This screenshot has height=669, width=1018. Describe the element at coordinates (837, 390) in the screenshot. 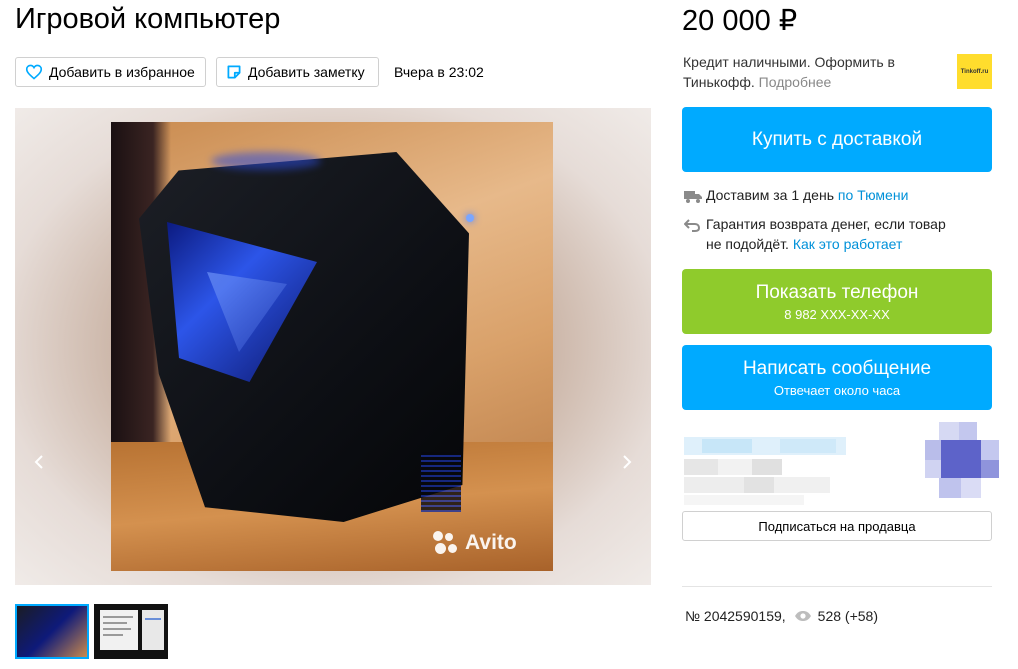

I see `reply-time: Отвечает около часа` at that location.